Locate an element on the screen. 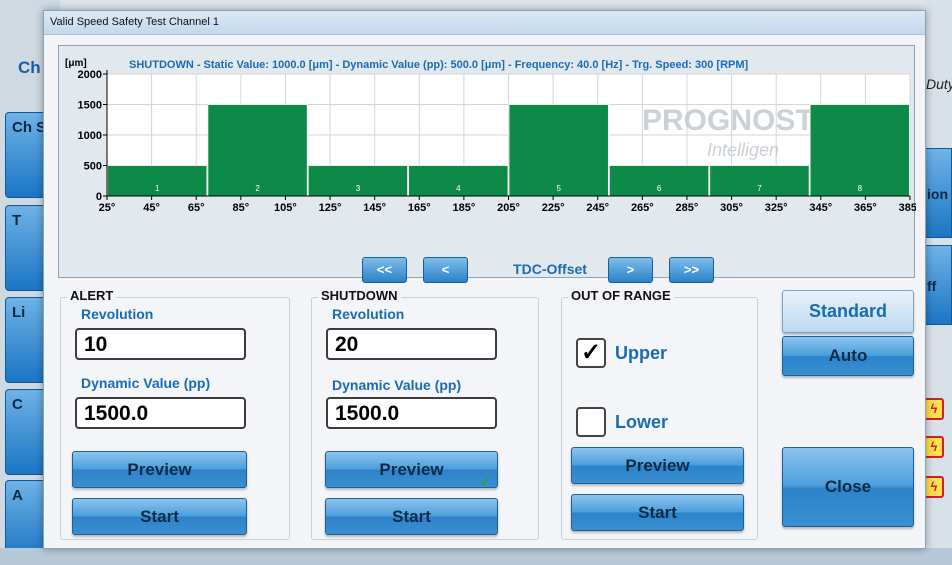 The image size is (952, 565). shutdown-group-title: SHUTDOWN is located at coordinates (359, 295).